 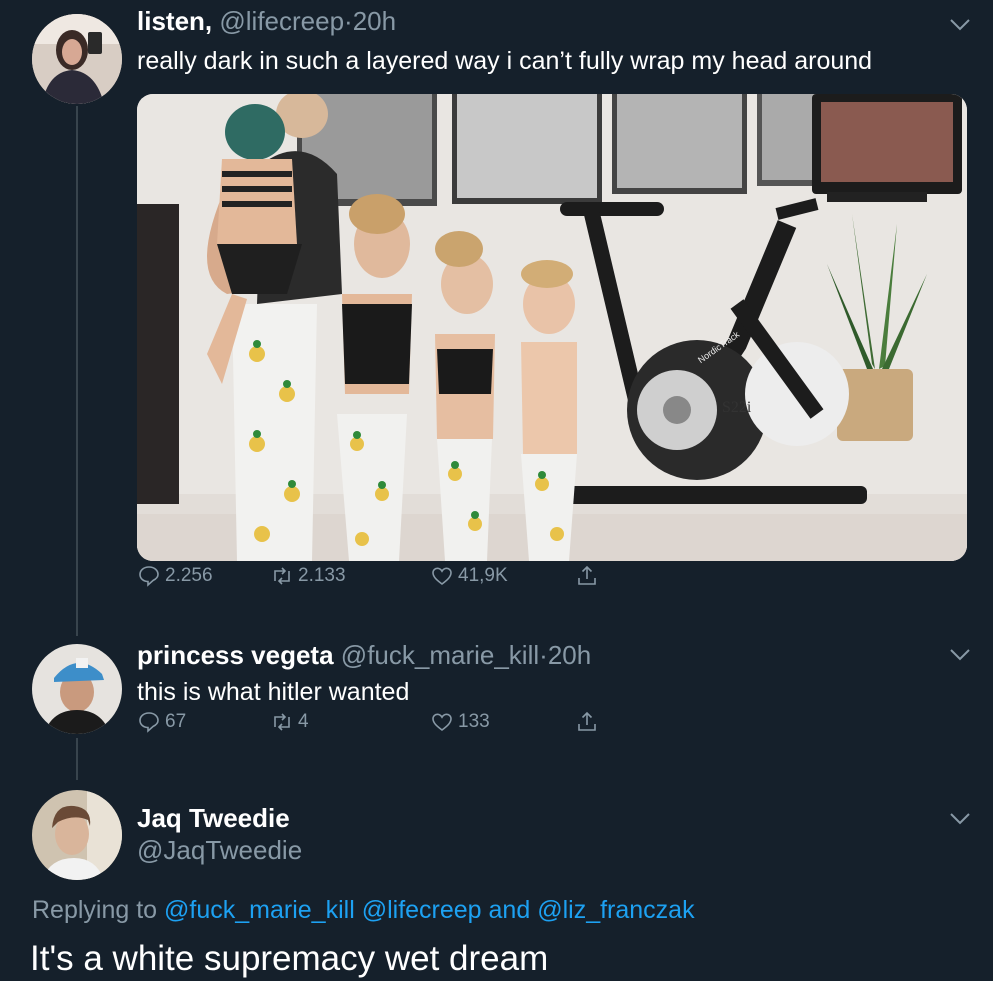 I want to click on tweet3-handle: @JaqTweedie, so click(x=219, y=850).